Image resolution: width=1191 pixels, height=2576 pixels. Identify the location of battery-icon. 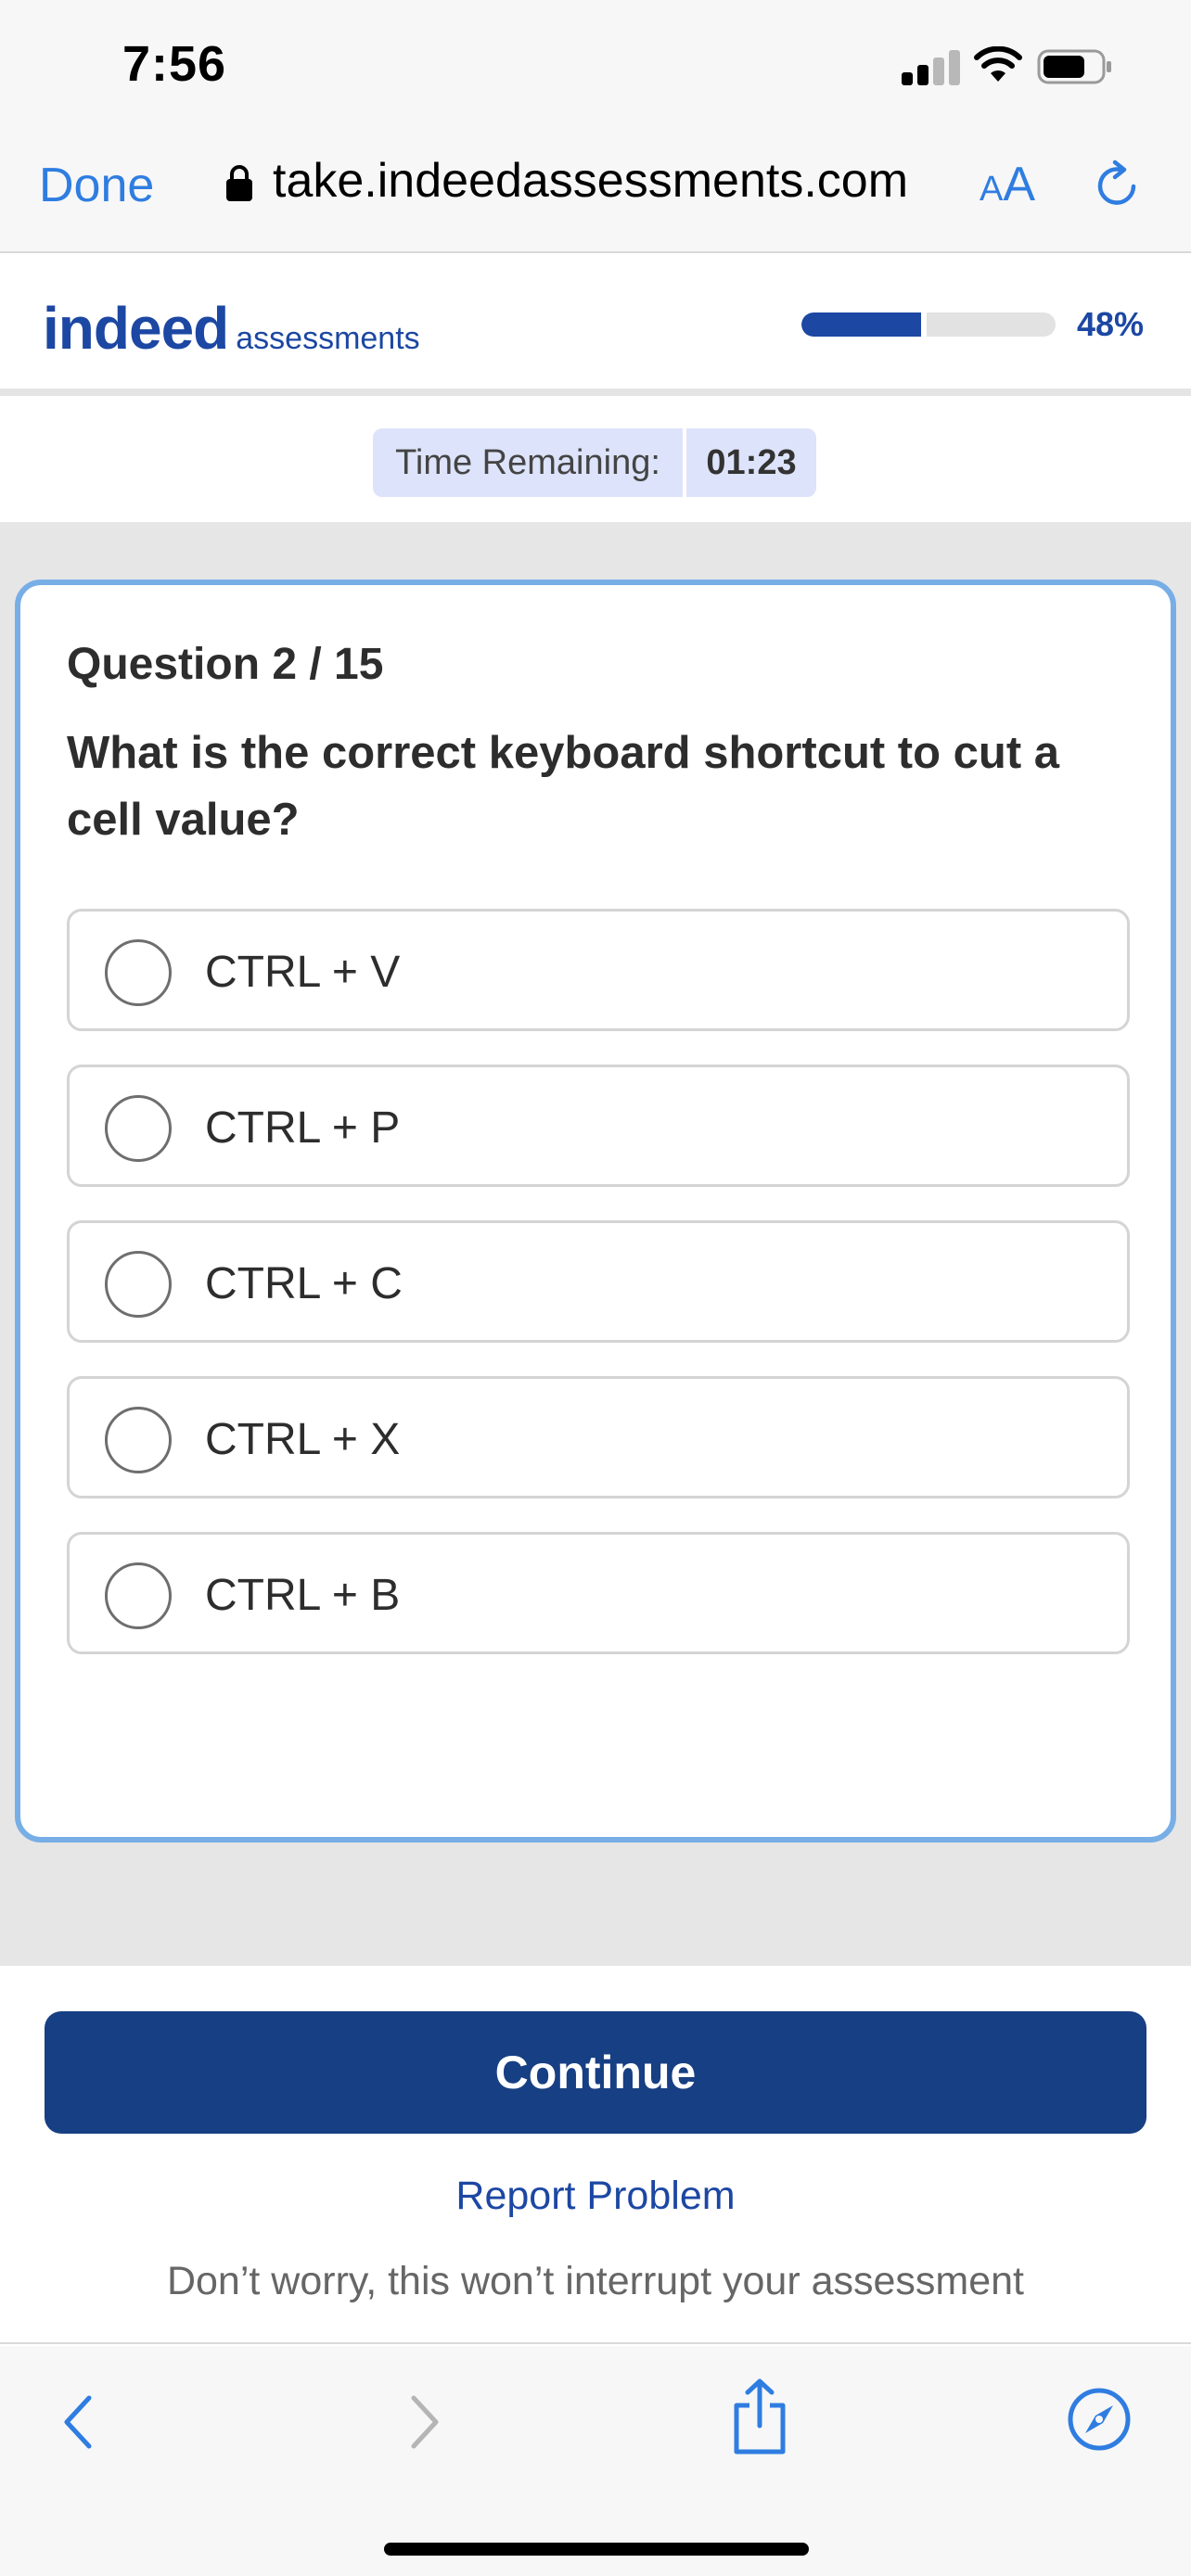
(1074, 66).